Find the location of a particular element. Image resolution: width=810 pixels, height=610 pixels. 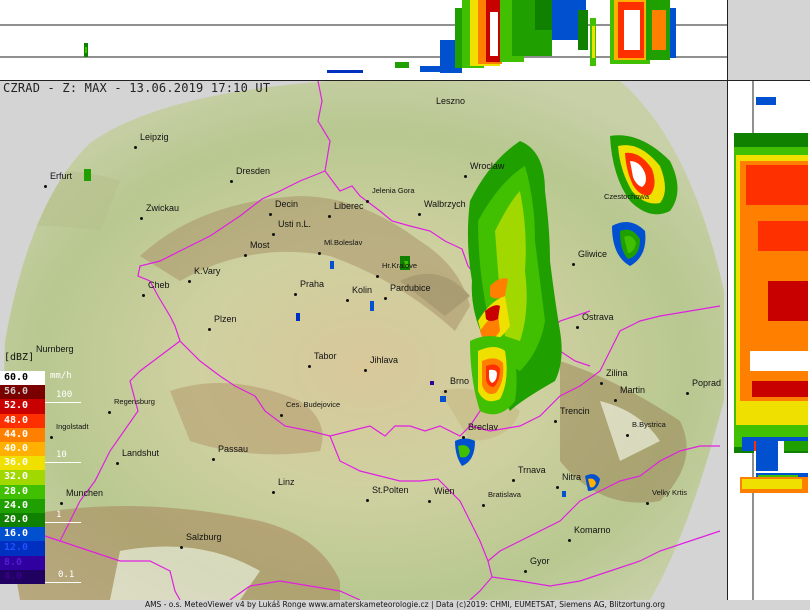

city-label: Ces. Budejovice is located at coordinates (313, 404).